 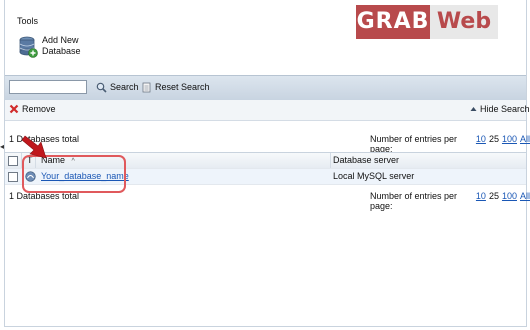 I want to click on red-arrow-annotation, so click(x=34, y=147).